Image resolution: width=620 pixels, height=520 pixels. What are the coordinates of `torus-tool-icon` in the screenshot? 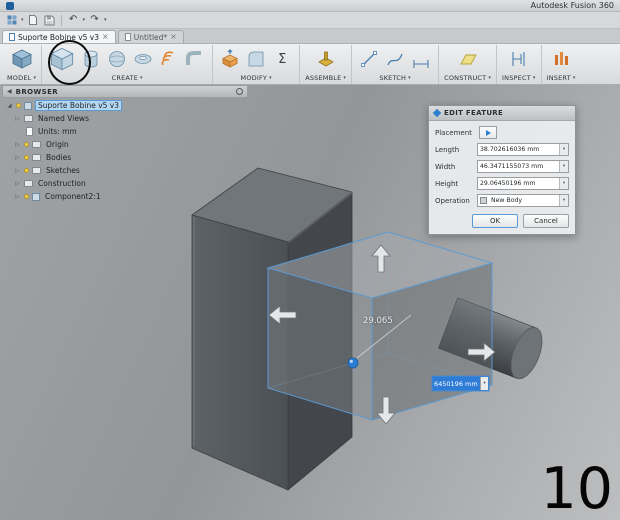 It's located at (143, 59).